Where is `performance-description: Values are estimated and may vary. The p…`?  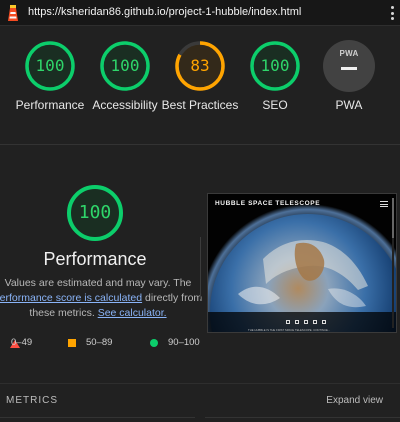
performance-description: Values are estimated and may vary. The p… is located at coordinates (102, 298).